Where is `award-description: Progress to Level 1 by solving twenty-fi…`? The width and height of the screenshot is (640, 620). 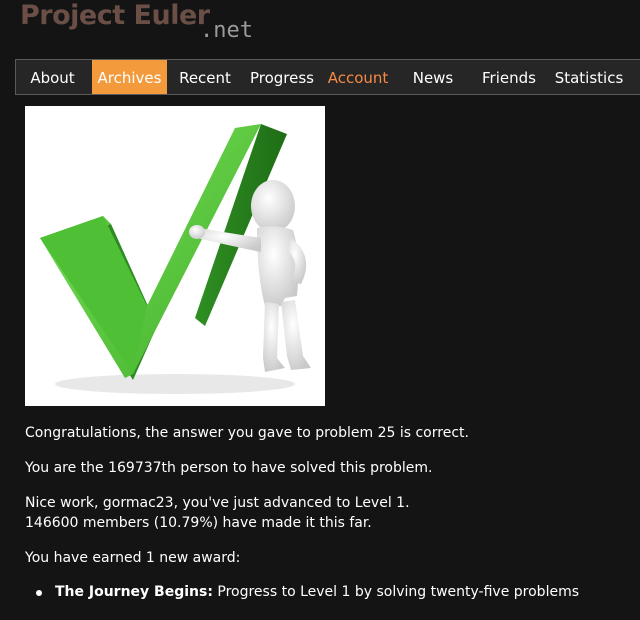
award-description: Progress to Level 1 by solving twenty-fi… is located at coordinates (396, 592).